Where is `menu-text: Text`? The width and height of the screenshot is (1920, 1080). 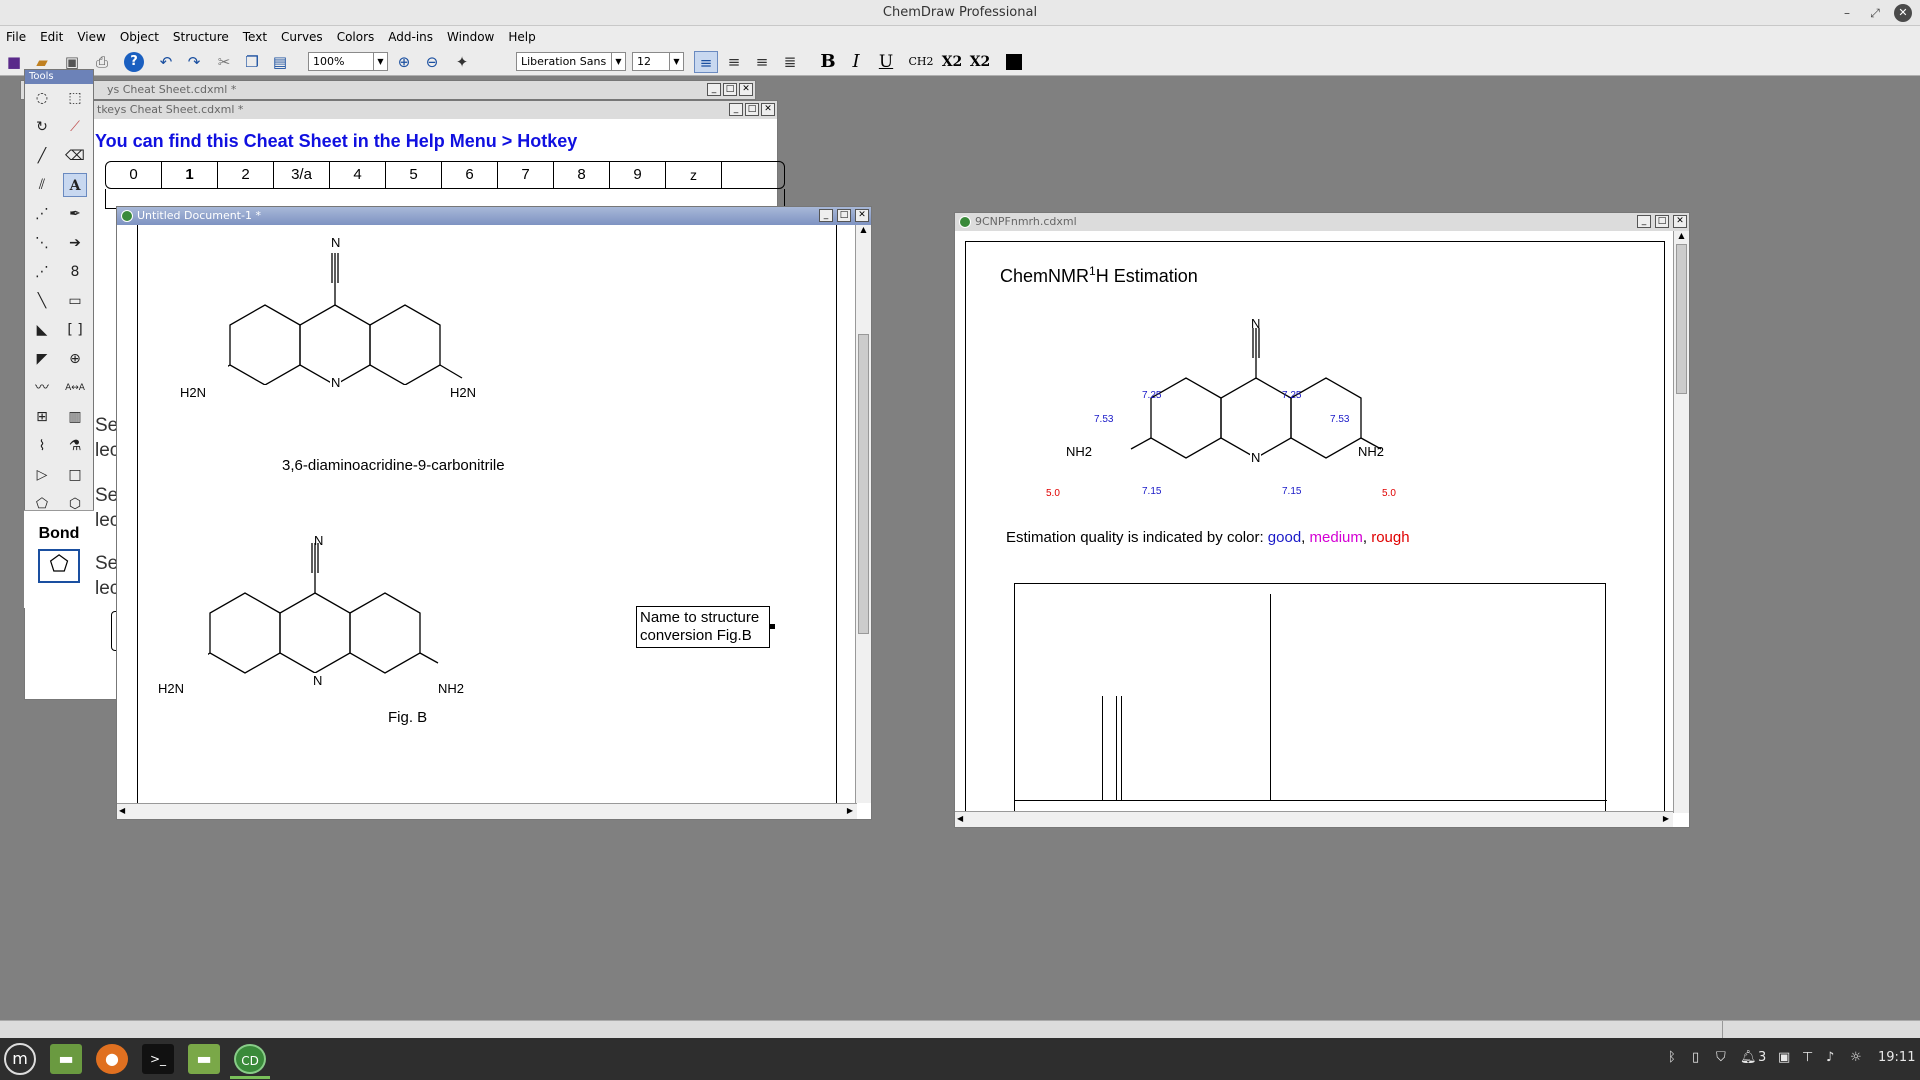
menu-text: Text is located at coordinates (255, 37).